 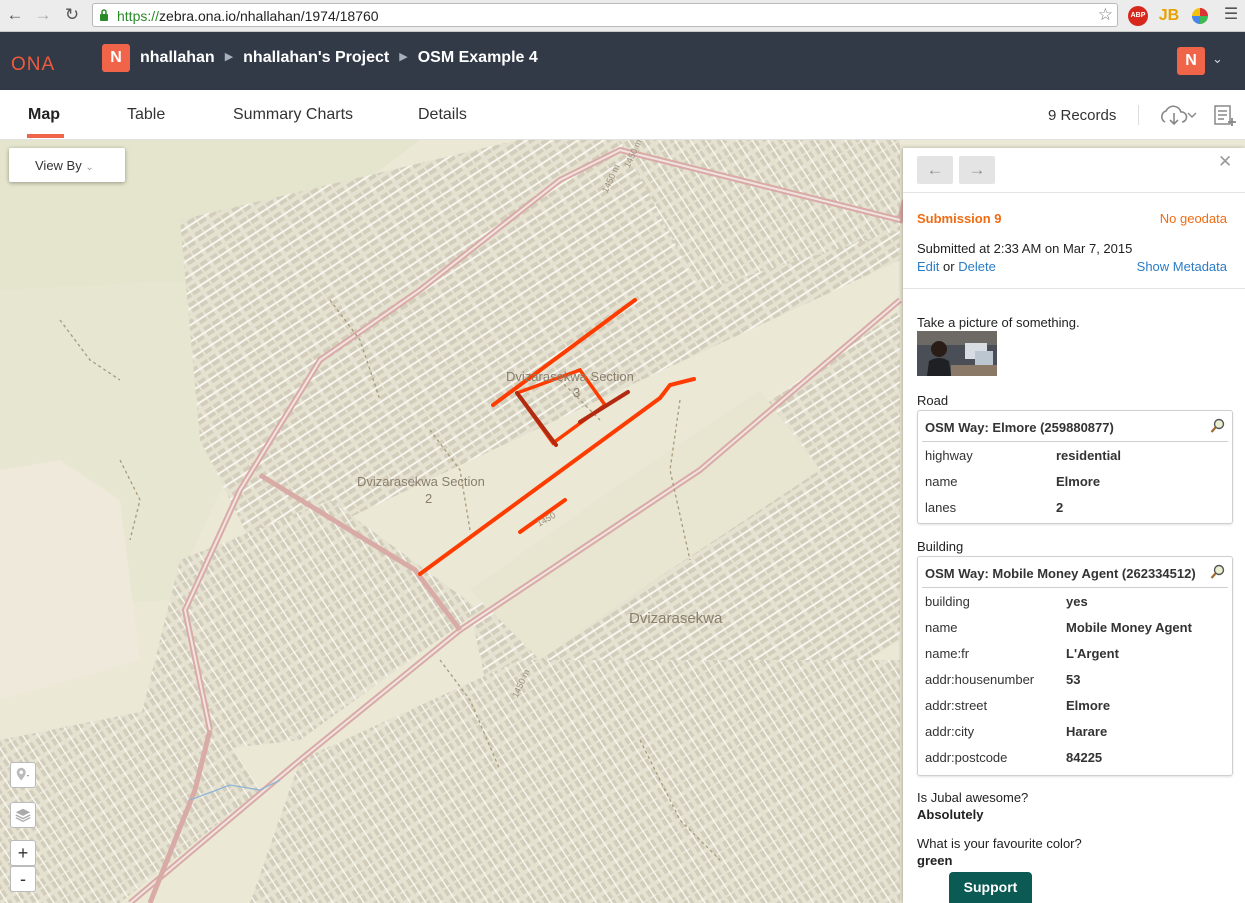 What do you see at coordinates (1225, 115) in the screenshot?
I see `add-form-icon` at bounding box center [1225, 115].